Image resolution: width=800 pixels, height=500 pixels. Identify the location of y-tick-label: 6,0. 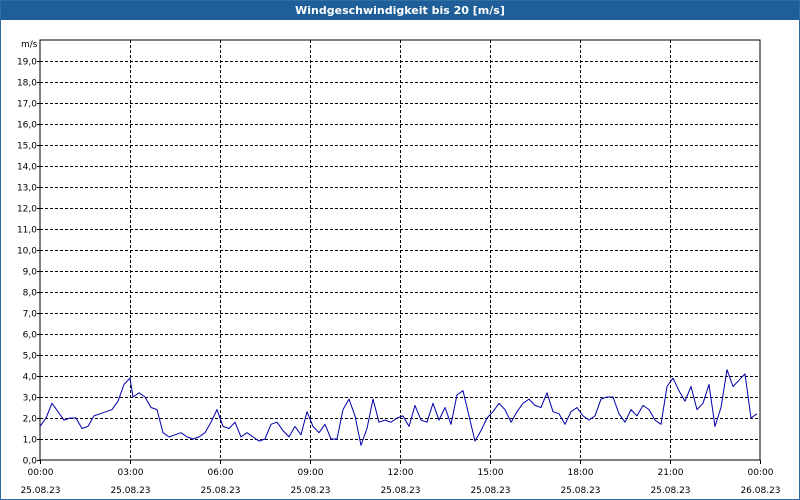
(30, 336).